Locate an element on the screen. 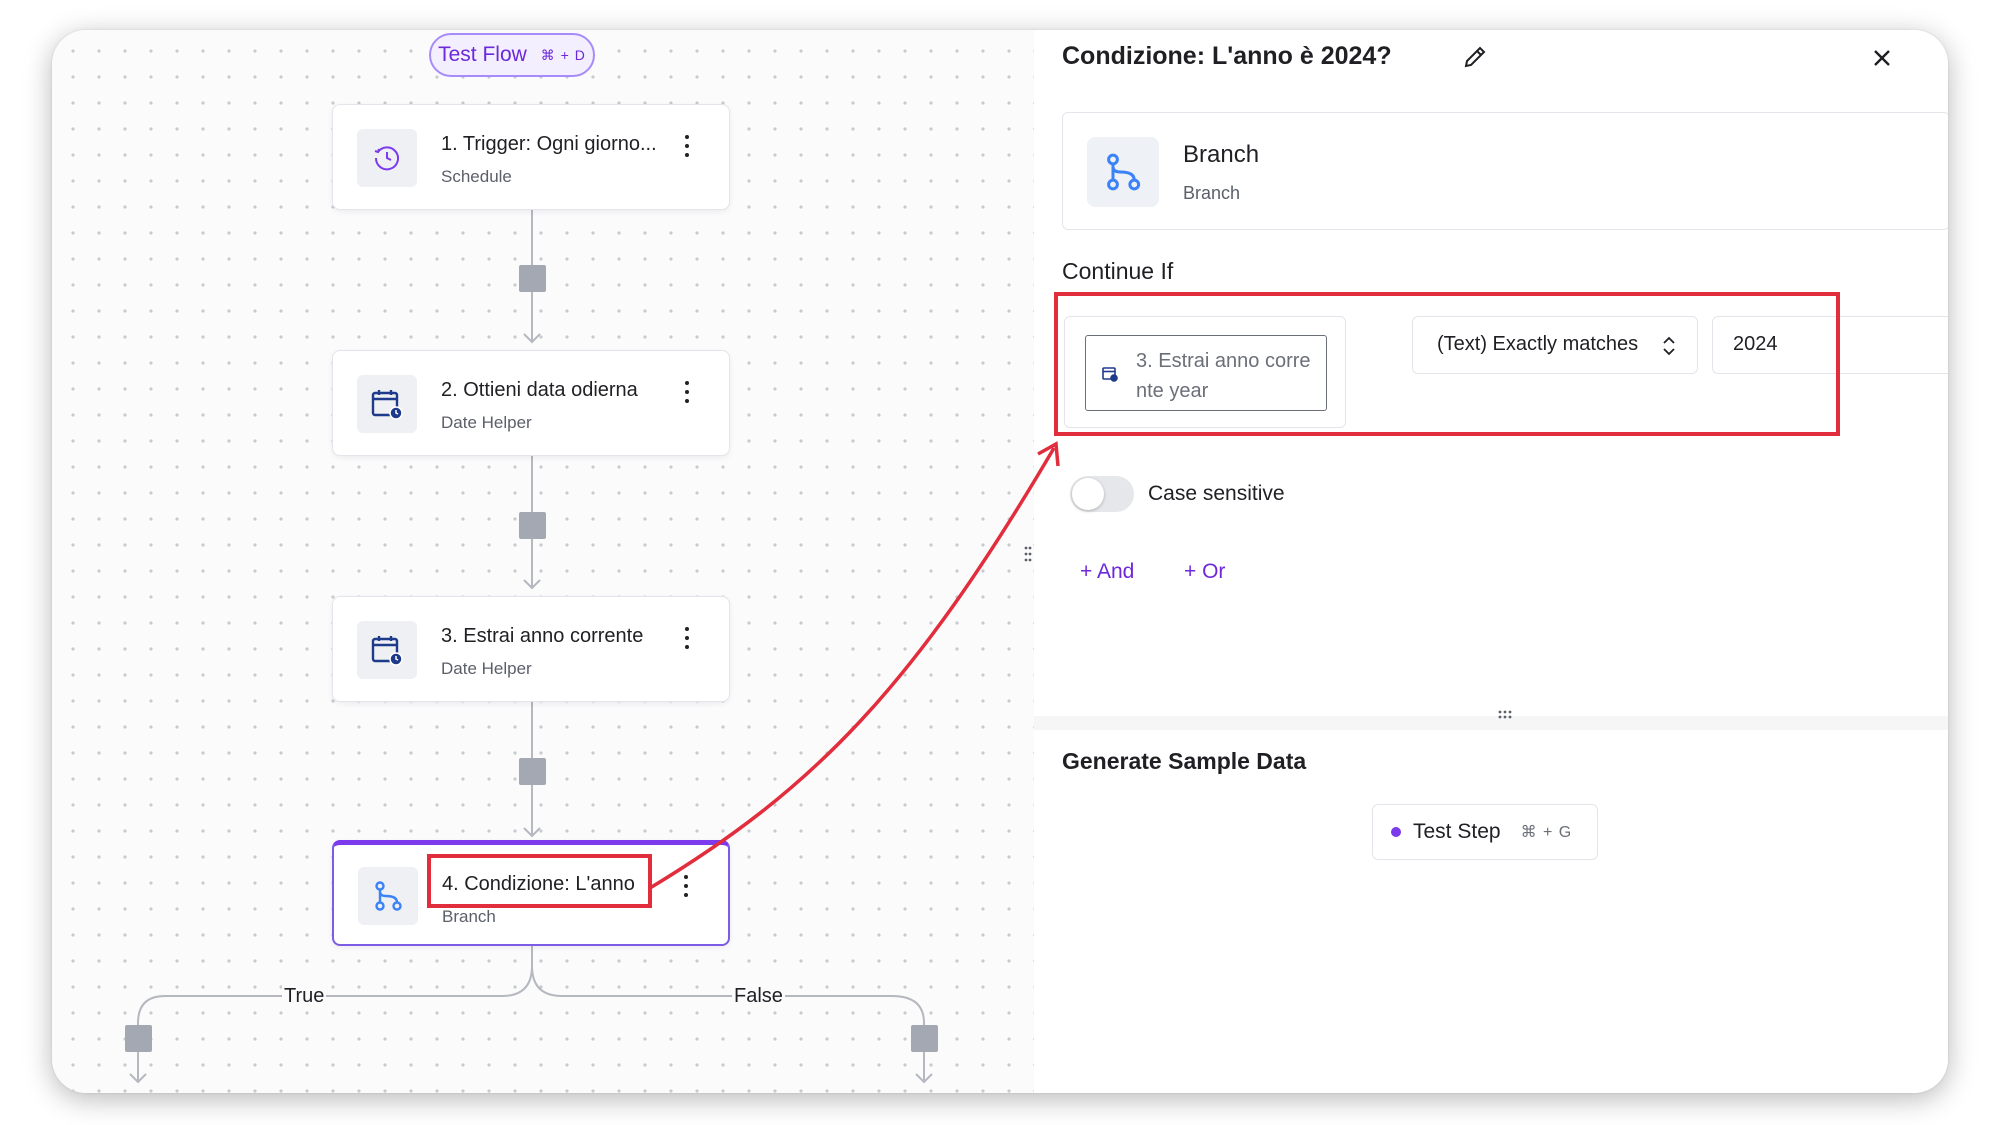 This screenshot has height=1125, width=2000. case-sensitive-toggle is located at coordinates (1102, 494).